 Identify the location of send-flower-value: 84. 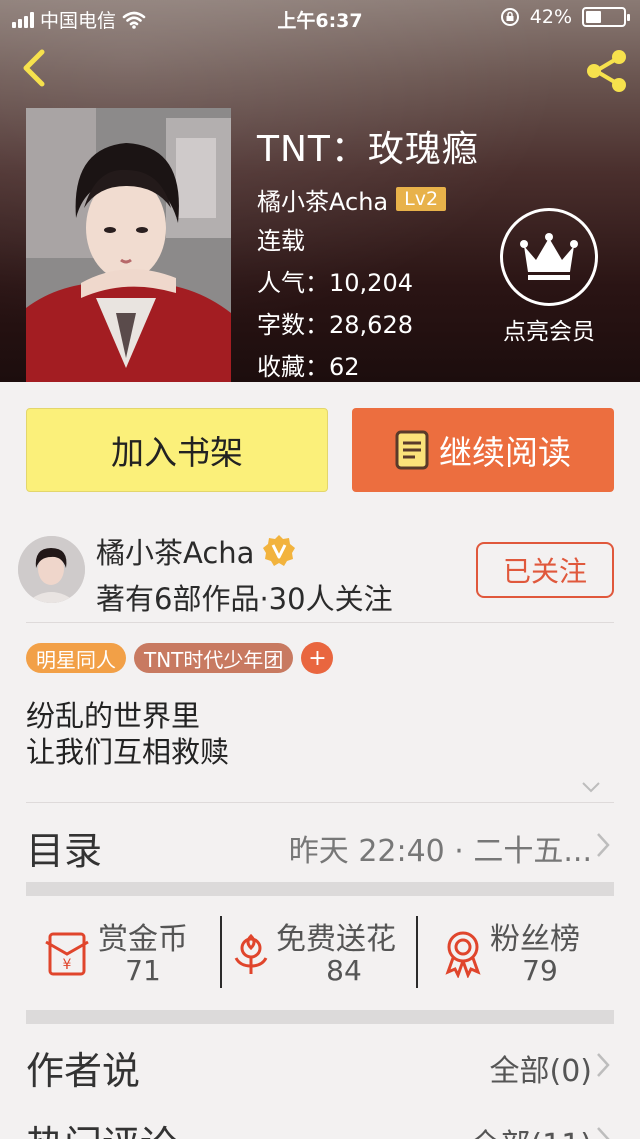
(344, 970).